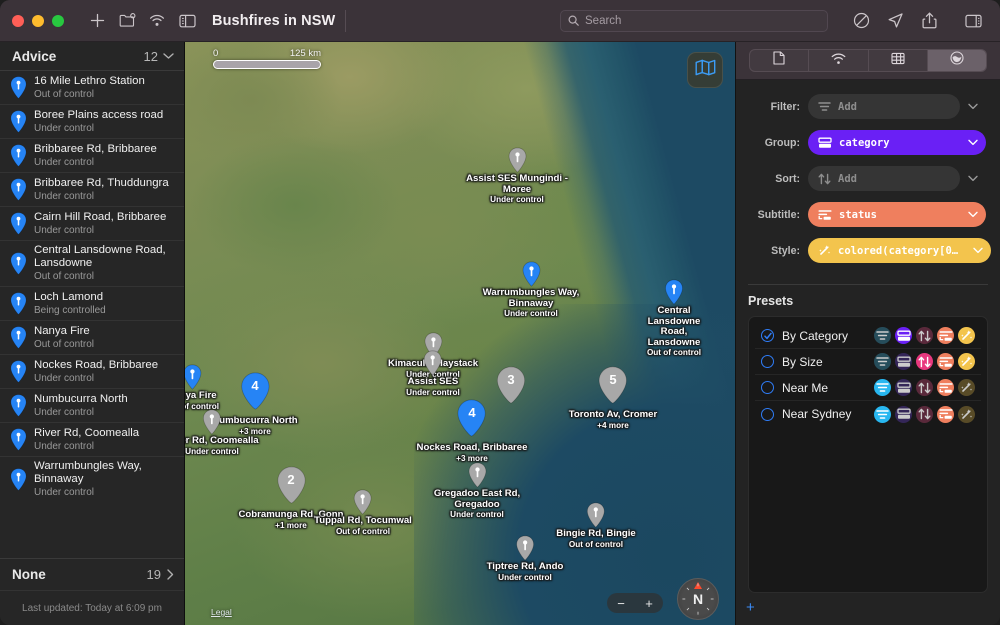  Describe the element at coordinates (58, 20) in the screenshot. I see `maximize-button` at that location.